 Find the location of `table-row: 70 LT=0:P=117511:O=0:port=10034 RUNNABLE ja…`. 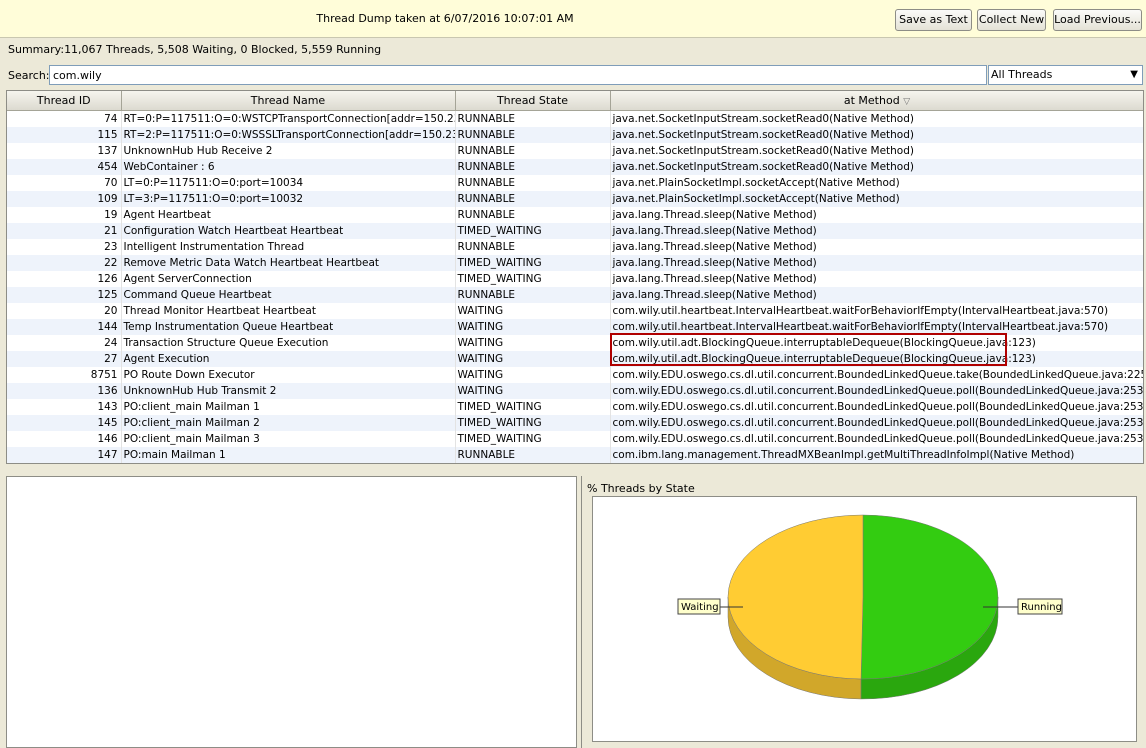

table-row: 70 LT=0:P=117511:O=0:port=10034 RUNNABLE ja… is located at coordinates (575, 183).